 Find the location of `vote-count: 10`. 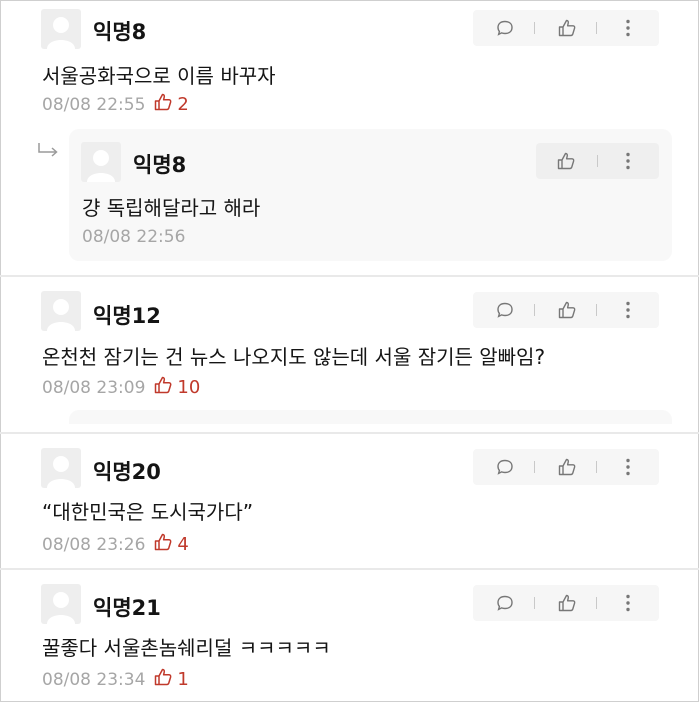

vote-count: 10 is located at coordinates (189, 387).